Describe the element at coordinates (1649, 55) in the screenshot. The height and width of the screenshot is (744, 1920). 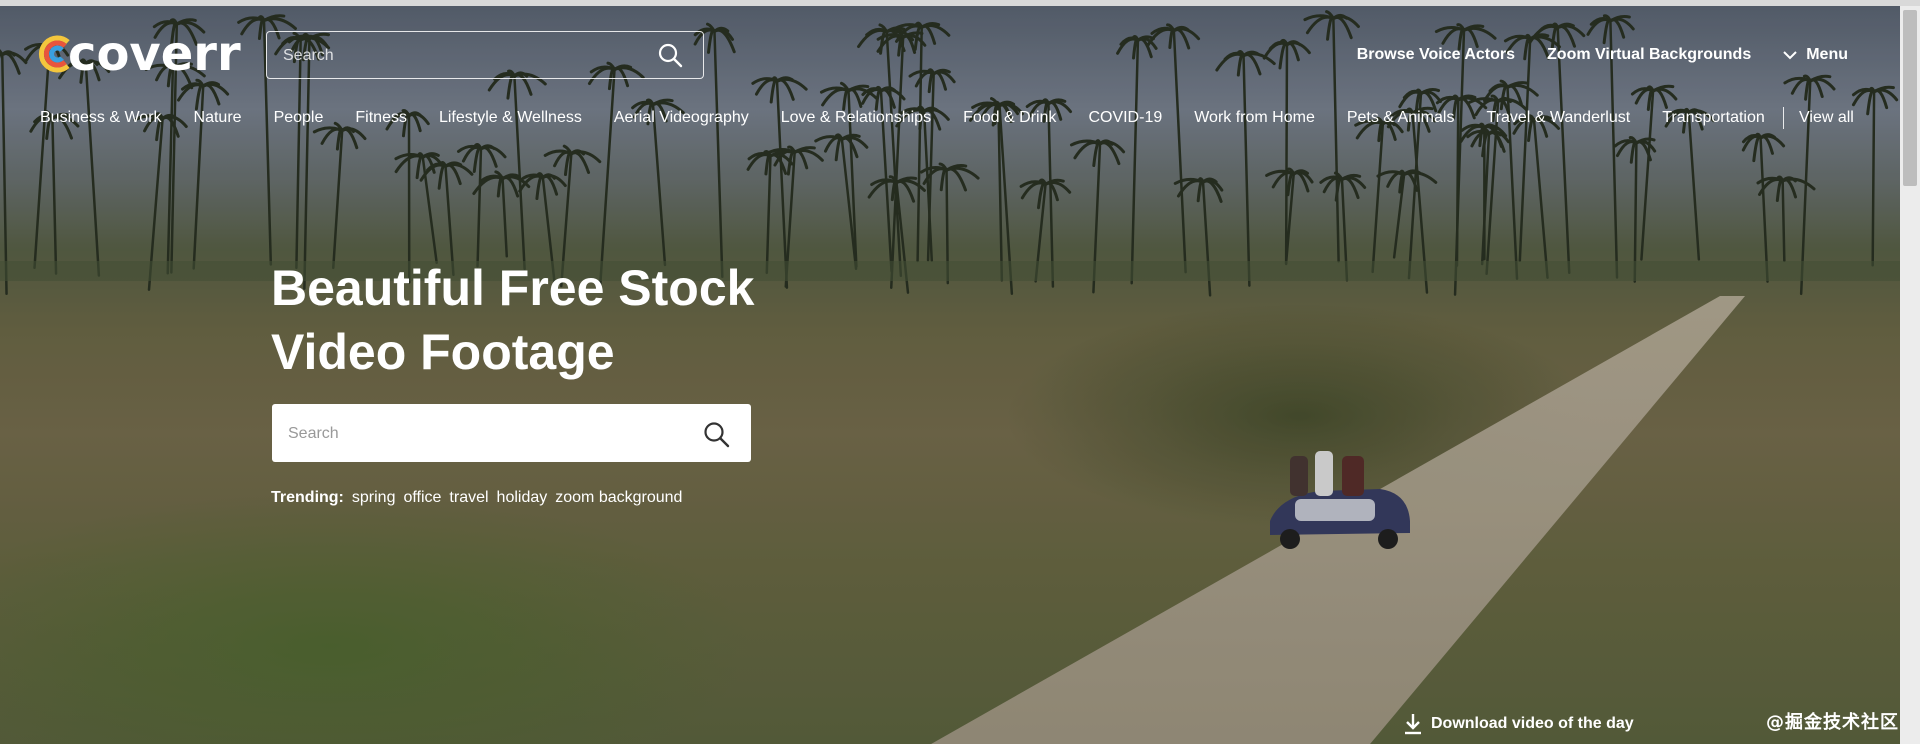
I see `zoom-virtual-backgrounds-link: Zoom Virtual Backgrounds` at that location.